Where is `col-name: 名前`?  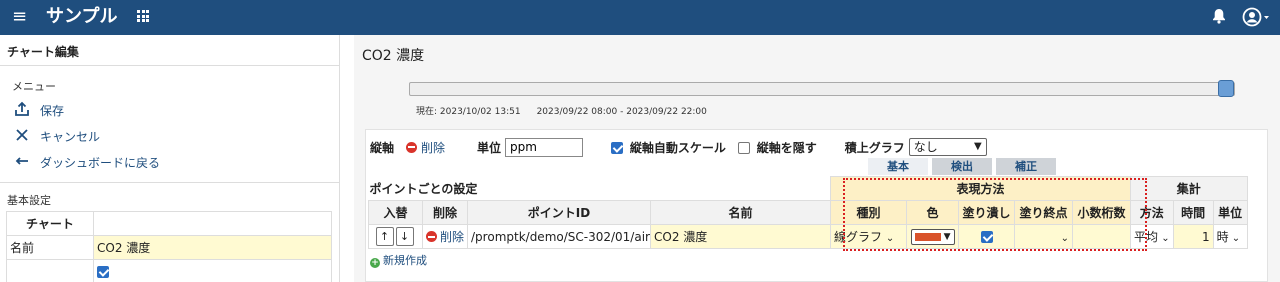 col-name: 名前 is located at coordinates (741, 212).